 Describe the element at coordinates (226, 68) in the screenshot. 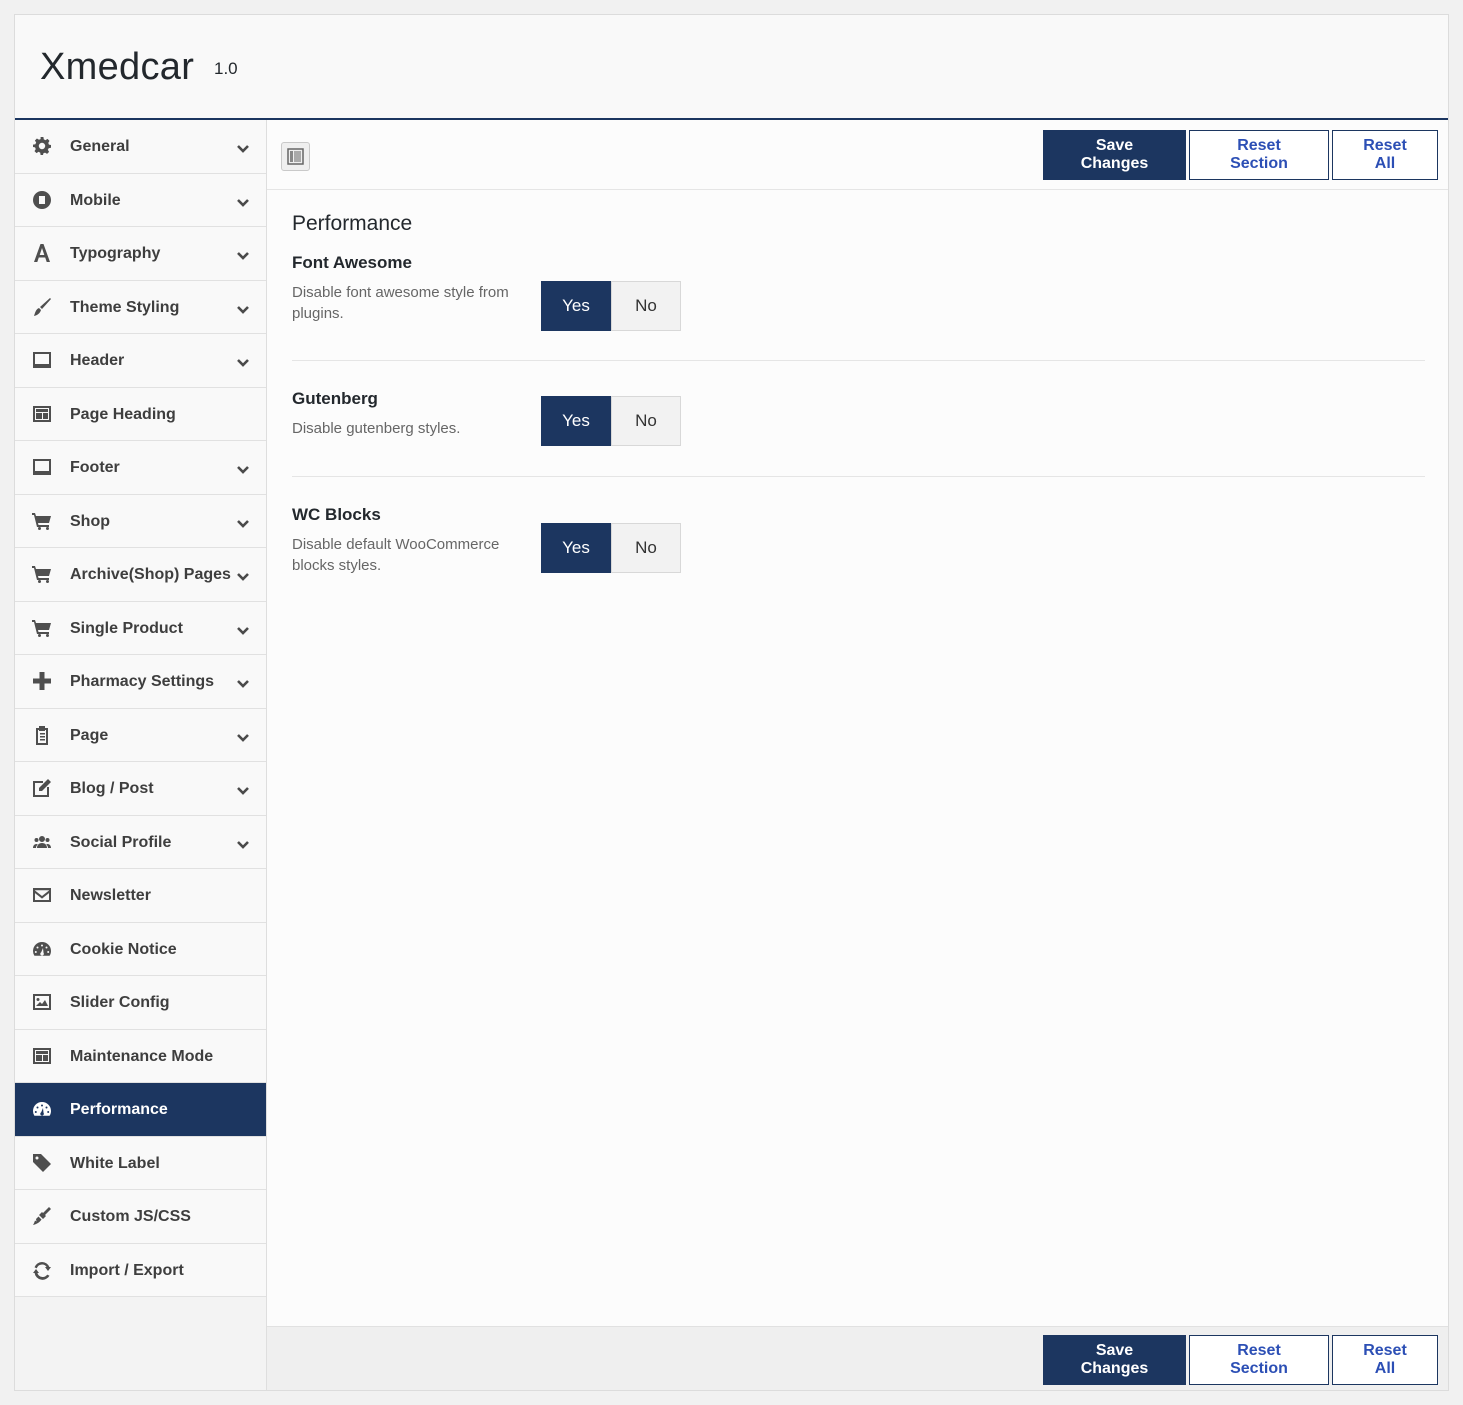

I see `app-version: 1.0` at that location.